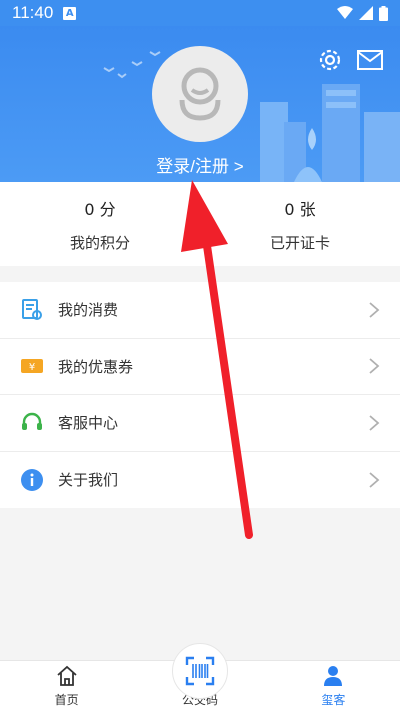  Describe the element at coordinates (33, 12) in the screenshot. I see `status-time: 11:40` at that location.